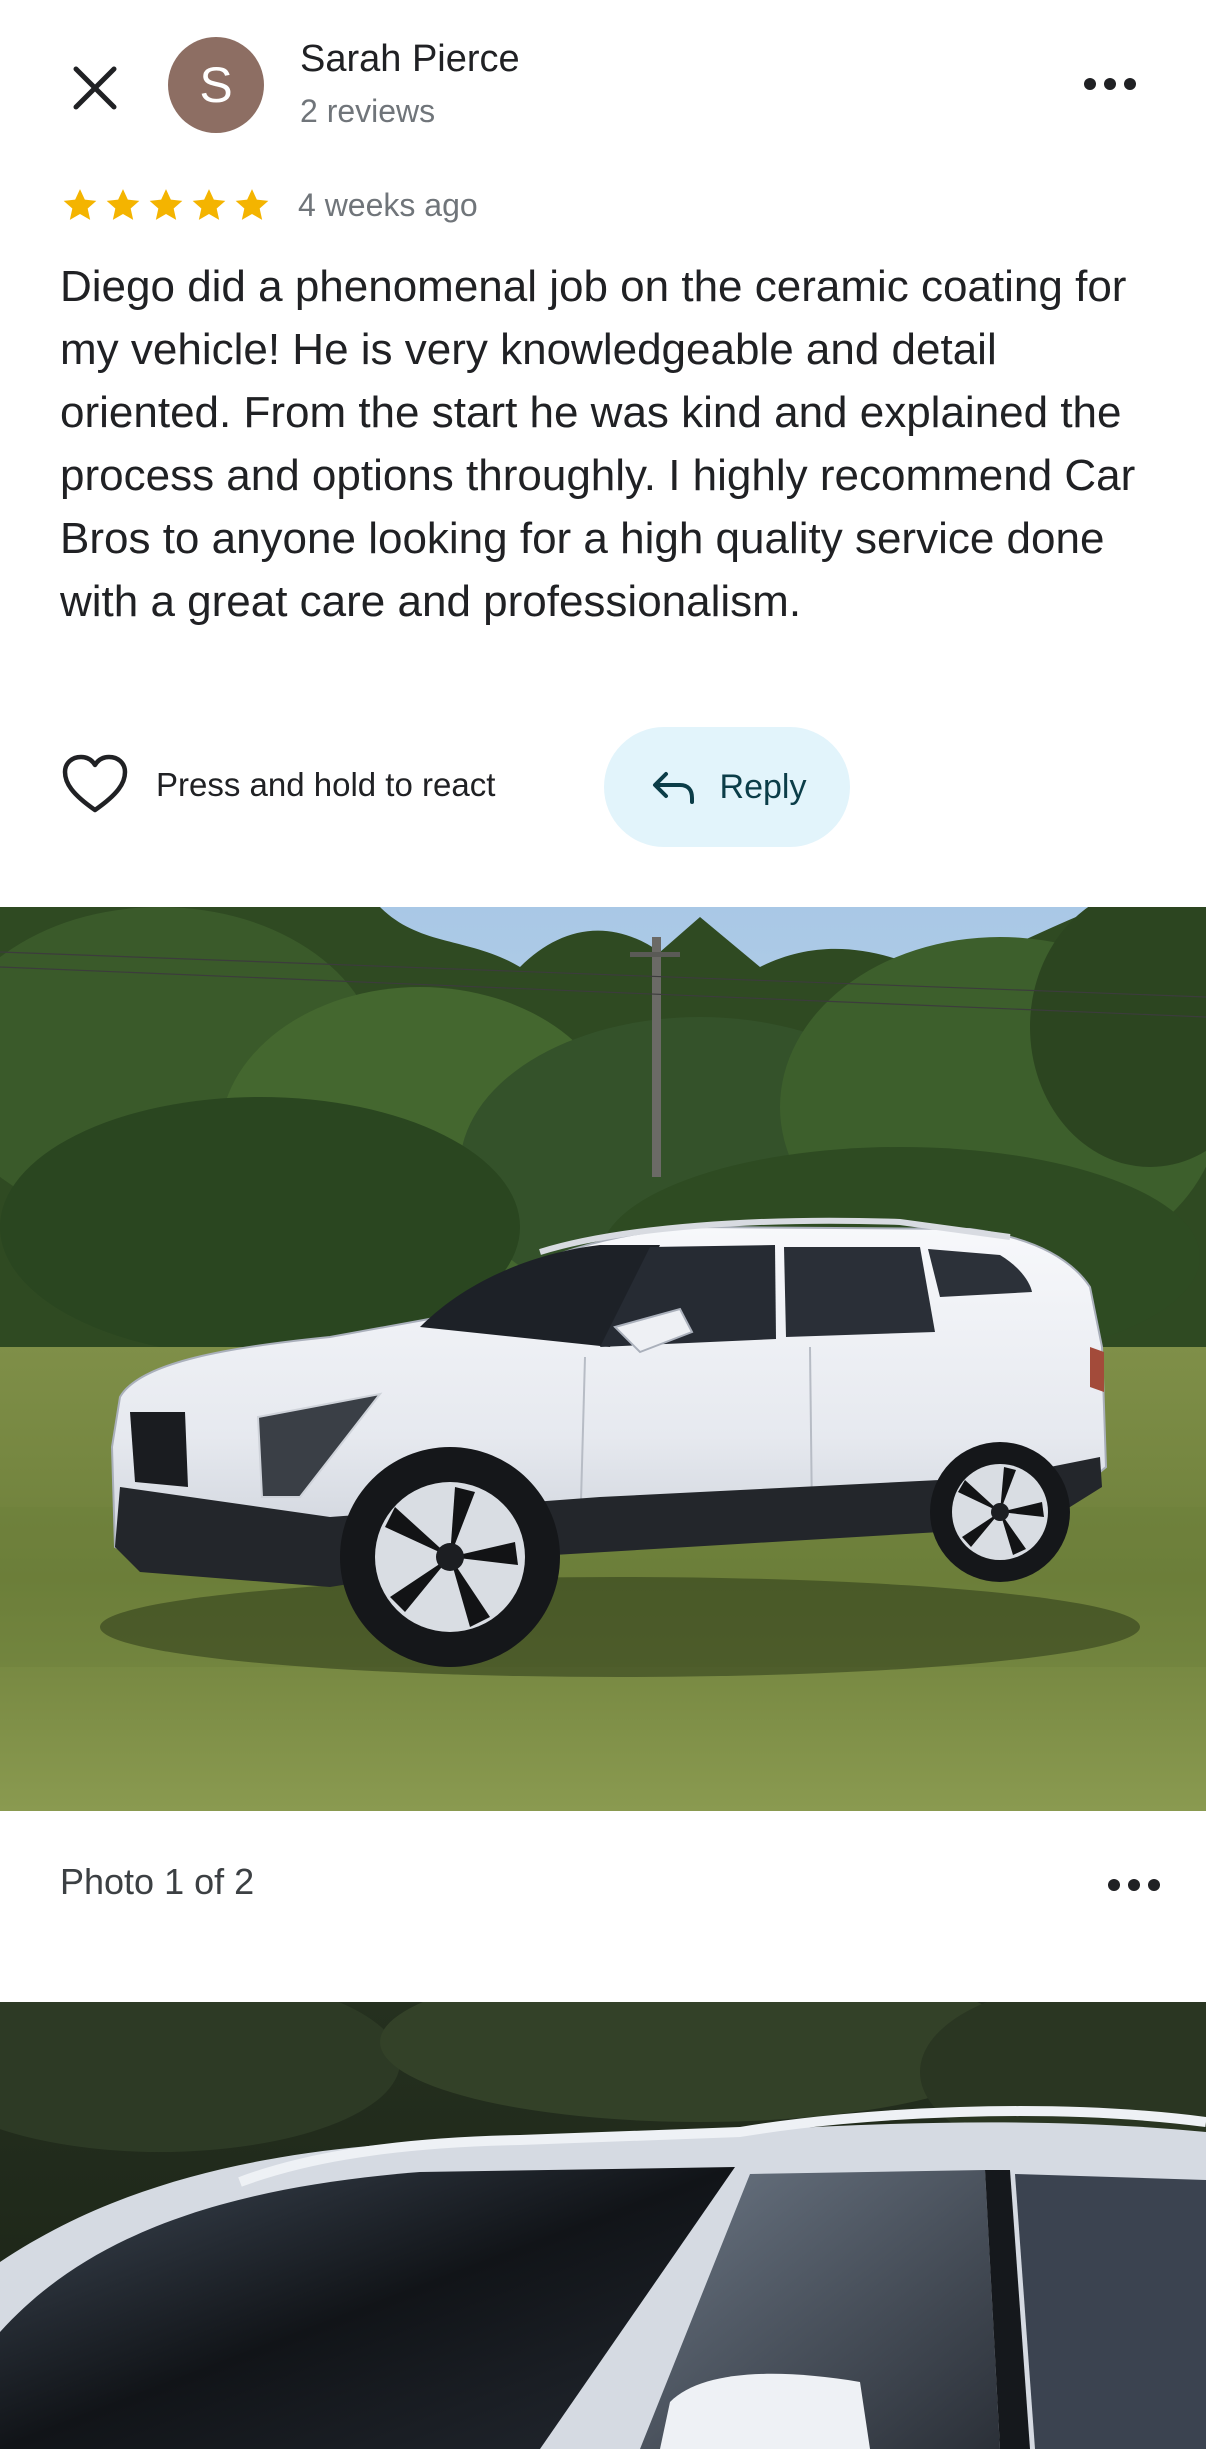  What do you see at coordinates (603, 1906) in the screenshot?
I see `photo-caption-row: Photo 1 of 2` at bounding box center [603, 1906].